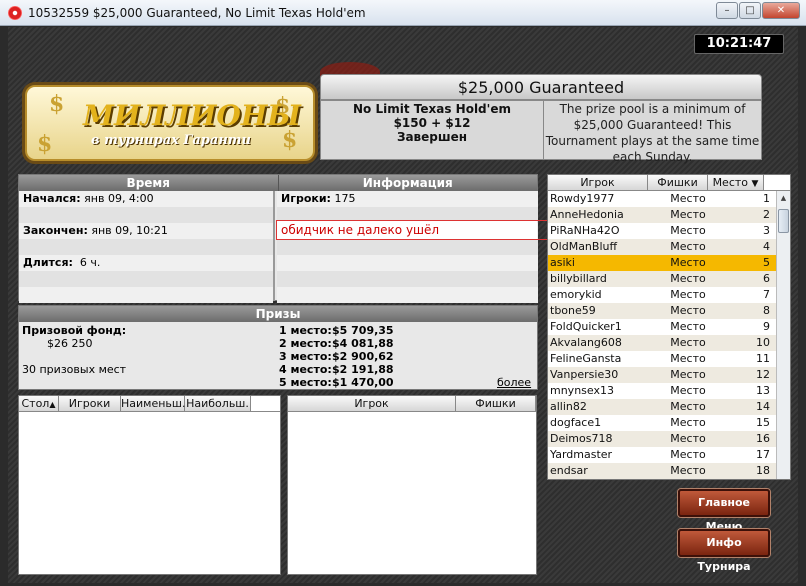  What do you see at coordinates (581, 438) in the screenshot?
I see `player-name: Deimos718` at bounding box center [581, 438].